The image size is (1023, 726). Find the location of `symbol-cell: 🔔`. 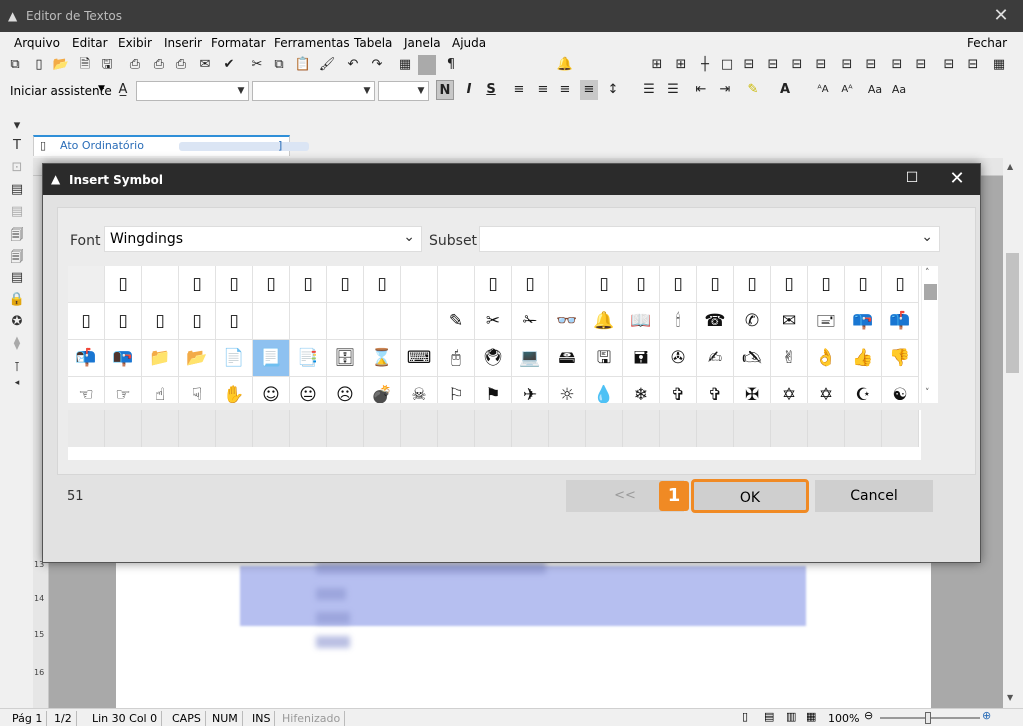

symbol-cell: 🔔 is located at coordinates (604, 321).